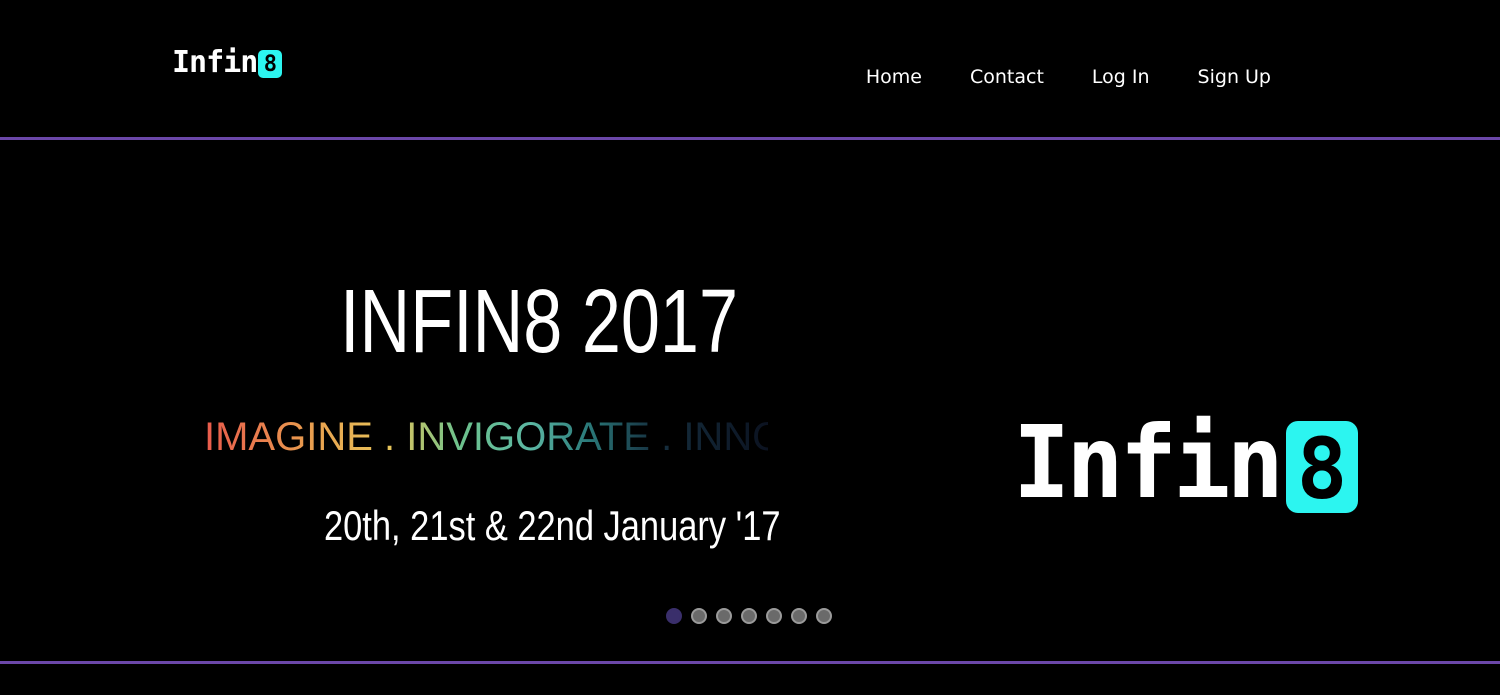 The image size is (1500, 695). What do you see at coordinates (539, 322) in the screenshot?
I see `hero-title: INFIN8 2017` at bounding box center [539, 322].